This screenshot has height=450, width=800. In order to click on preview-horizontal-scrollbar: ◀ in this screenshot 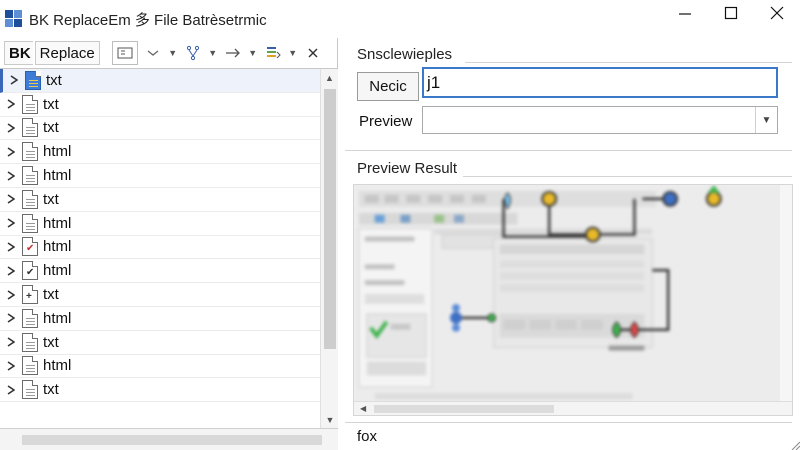, I will do `click(573, 408)`.